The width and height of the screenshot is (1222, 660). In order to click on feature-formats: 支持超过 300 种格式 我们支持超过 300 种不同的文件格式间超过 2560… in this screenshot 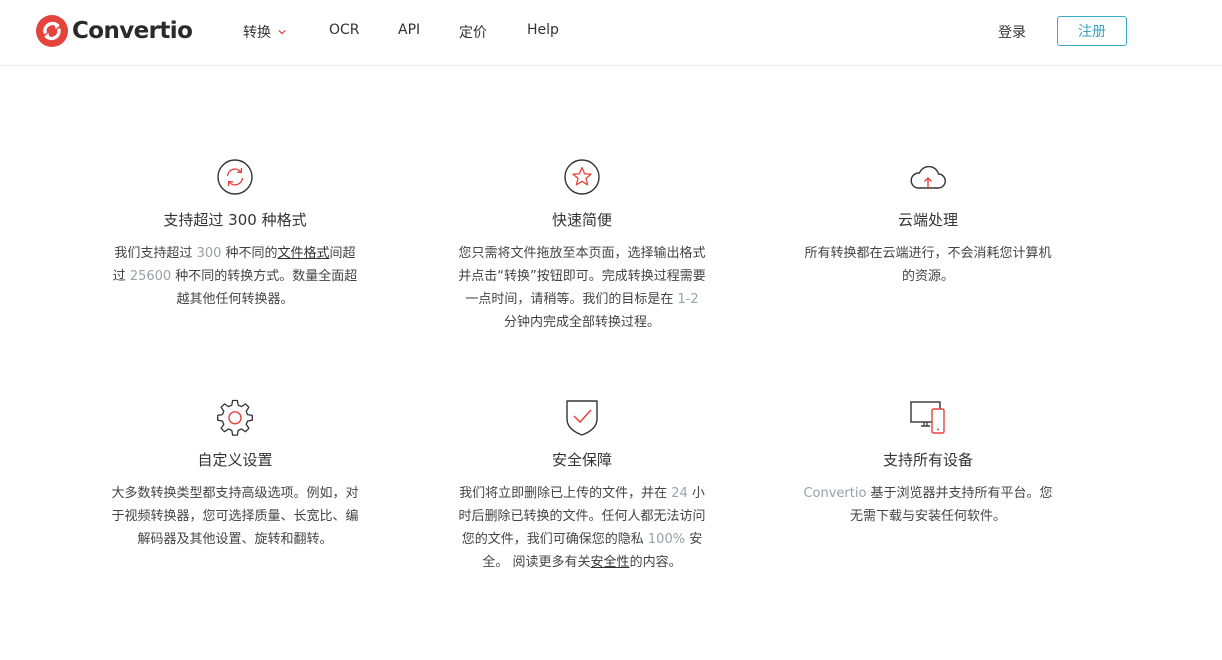, I will do `click(235, 234)`.